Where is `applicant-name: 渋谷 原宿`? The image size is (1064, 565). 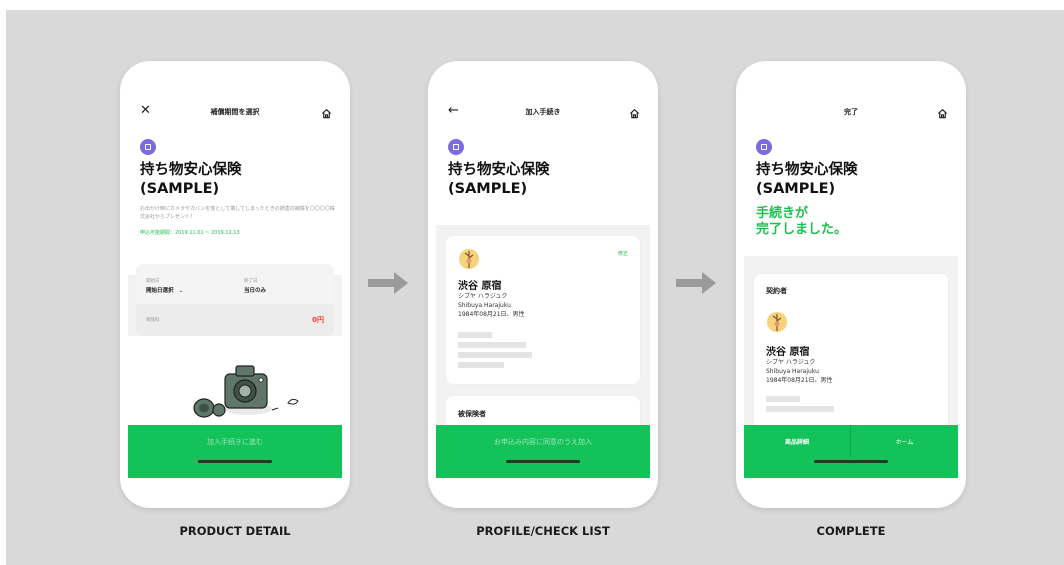
applicant-name: 渋谷 原宿 is located at coordinates (480, 286).